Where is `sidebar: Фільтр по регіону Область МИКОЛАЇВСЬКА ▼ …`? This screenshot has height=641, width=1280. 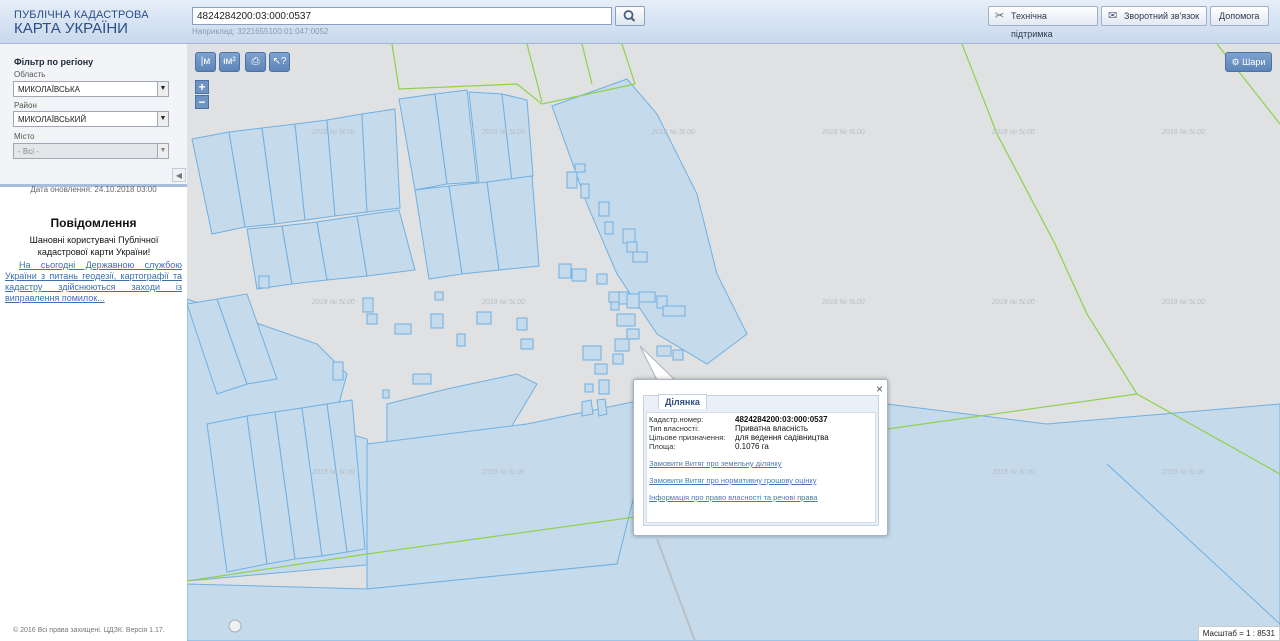 sidebar: Фільтр по регіону Область МИКОЛАЇВСЬКА ▼ … is located at coordinates (94, 342).